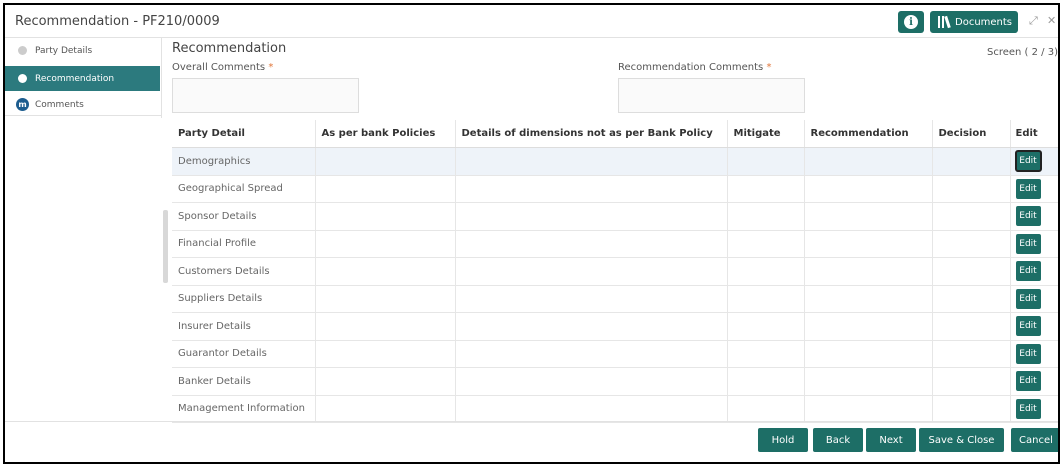 The height and width of the screenshot is (467, 1060). I want to click on info-button: i, so click(911, 22).